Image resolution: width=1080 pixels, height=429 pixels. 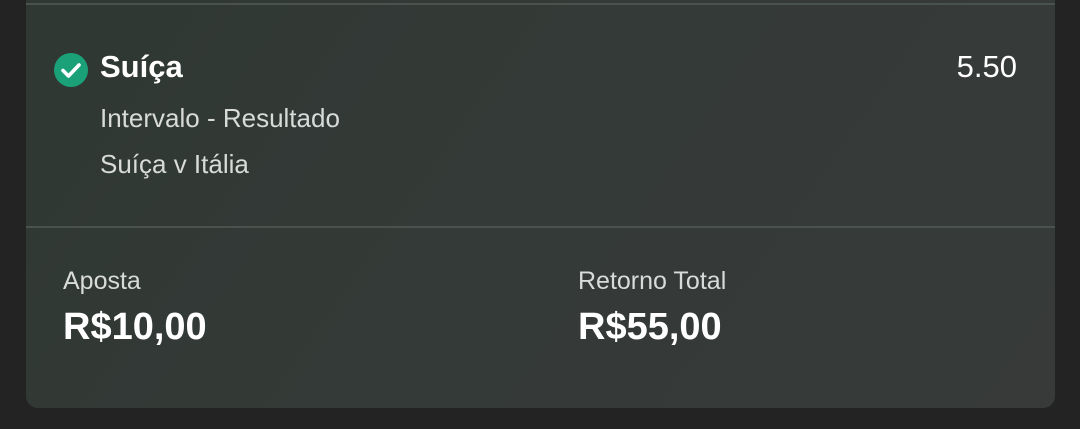 I want to click on check-circle-icon, so click(x=71, y=70).